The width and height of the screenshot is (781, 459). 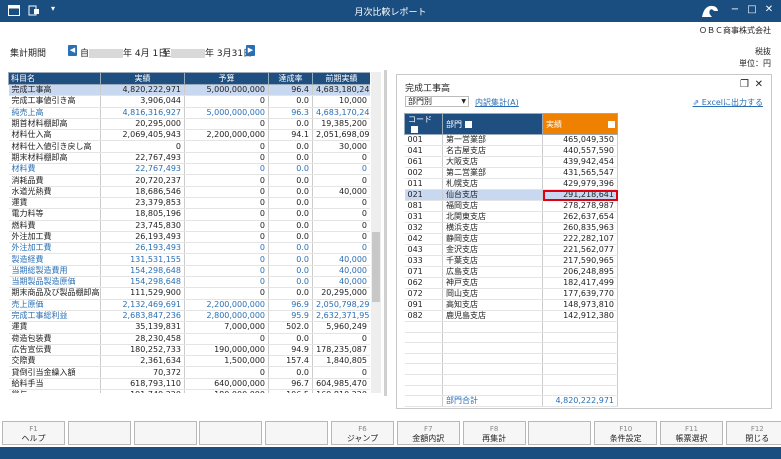 What do you see at coordinates (54, 350) in the screenshot?
I see `account-cell: 広告宣伝費` at bounding box center [54, 350].